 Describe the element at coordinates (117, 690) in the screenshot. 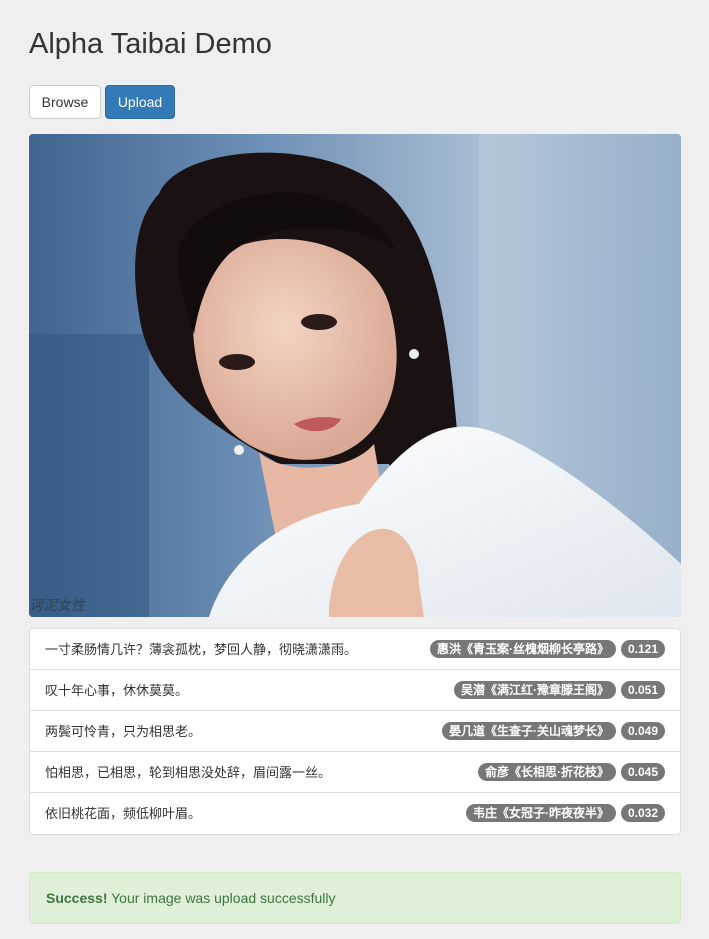

I see `verse-text: 叹十年心事，休休莫莫。` at that location.